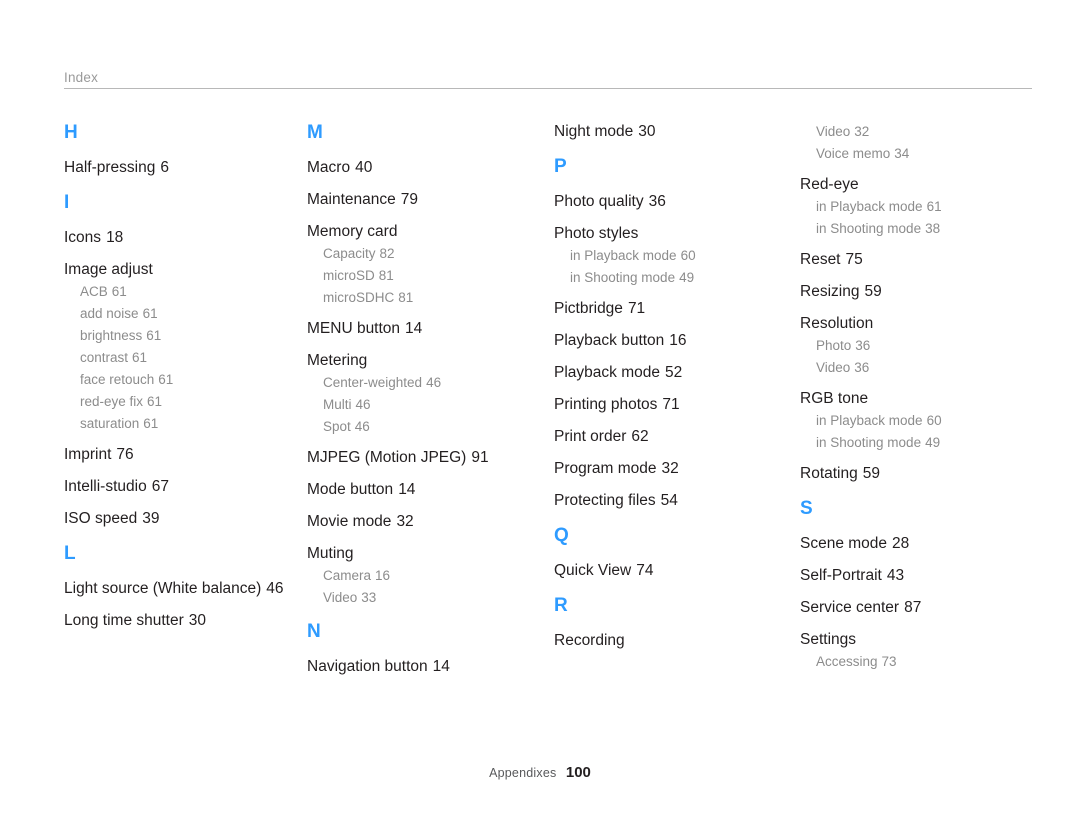 This screenshot has height=815, width=1080. Describe the element at coordinates (108, 269) in the screenshot. I see `index-entry-label: Image adjust` at that location.